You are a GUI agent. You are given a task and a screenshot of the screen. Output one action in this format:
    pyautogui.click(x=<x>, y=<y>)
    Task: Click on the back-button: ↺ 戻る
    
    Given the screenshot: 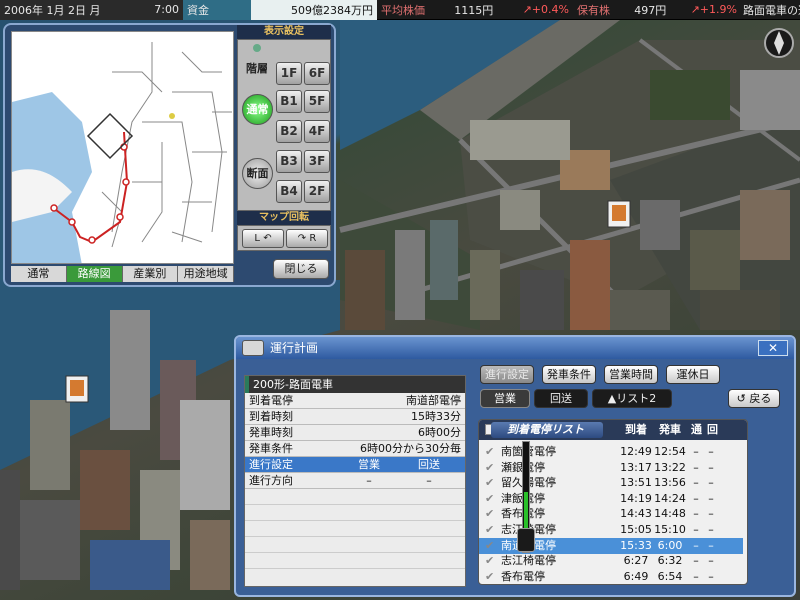 What is the action you would take?
    pyautogui.click(x=754, y=398)
    